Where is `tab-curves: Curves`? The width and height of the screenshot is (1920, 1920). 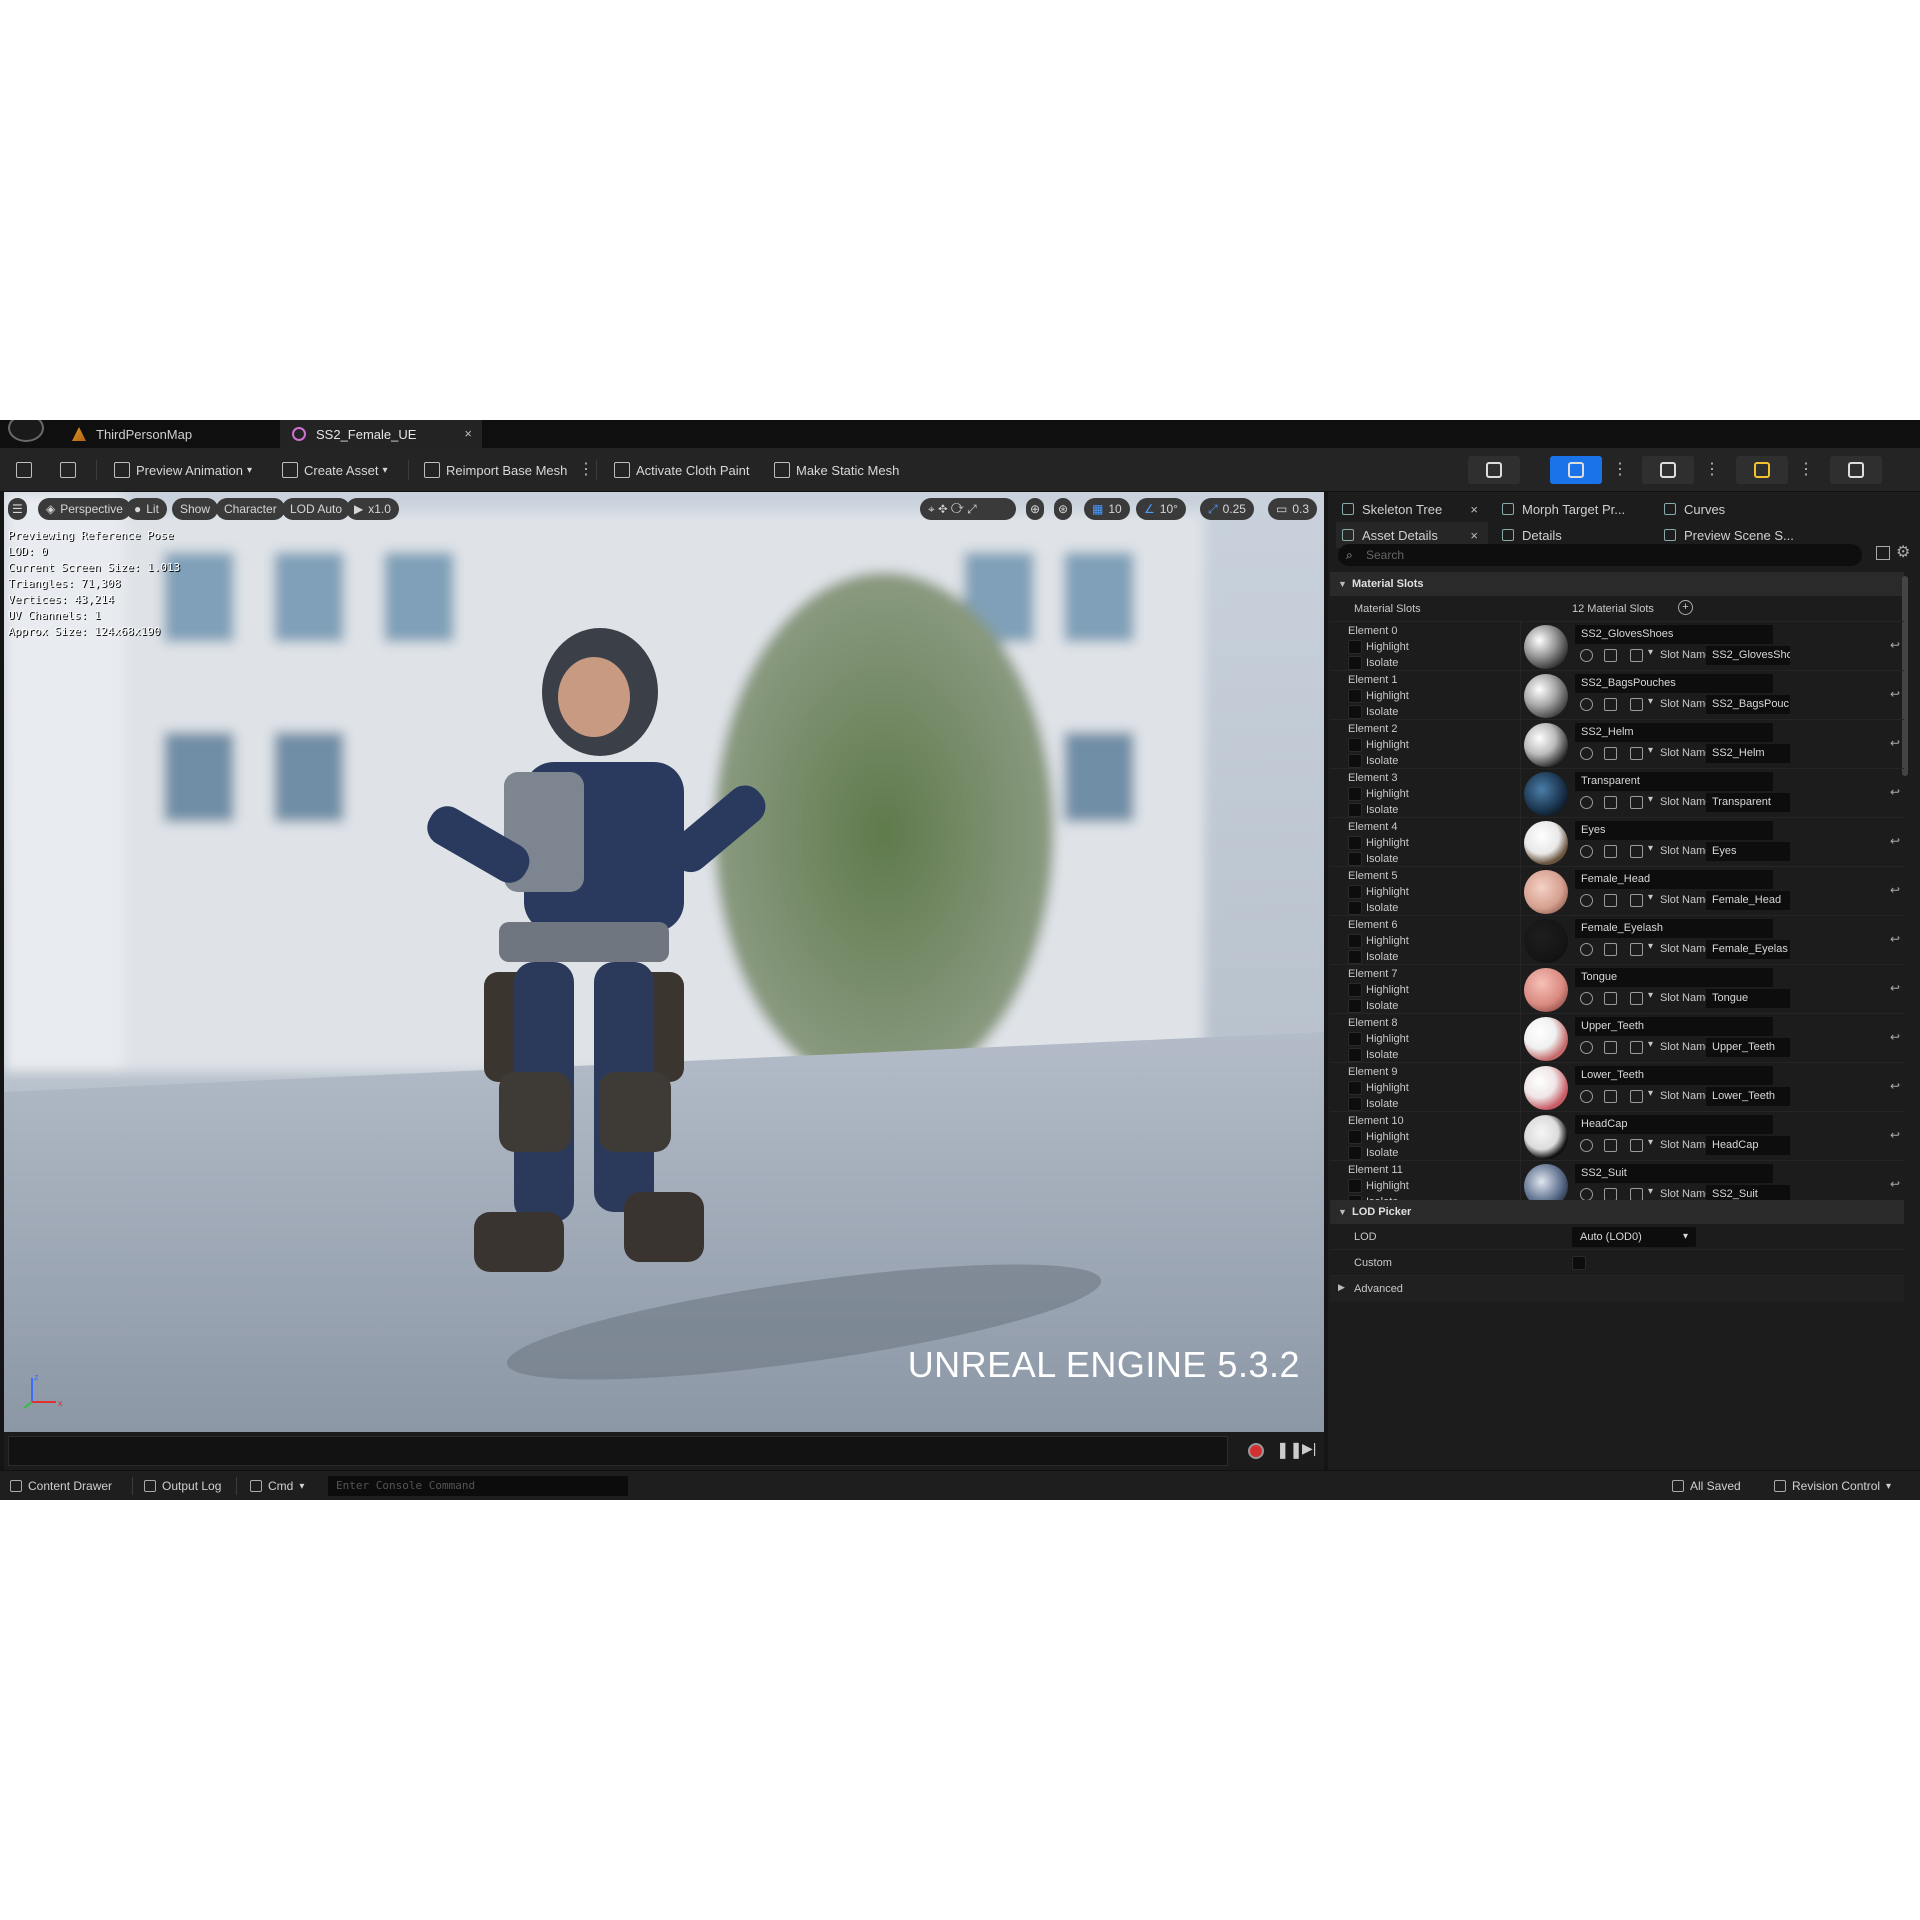 tab-curves: Curves is located at coordinates (1728, 509).